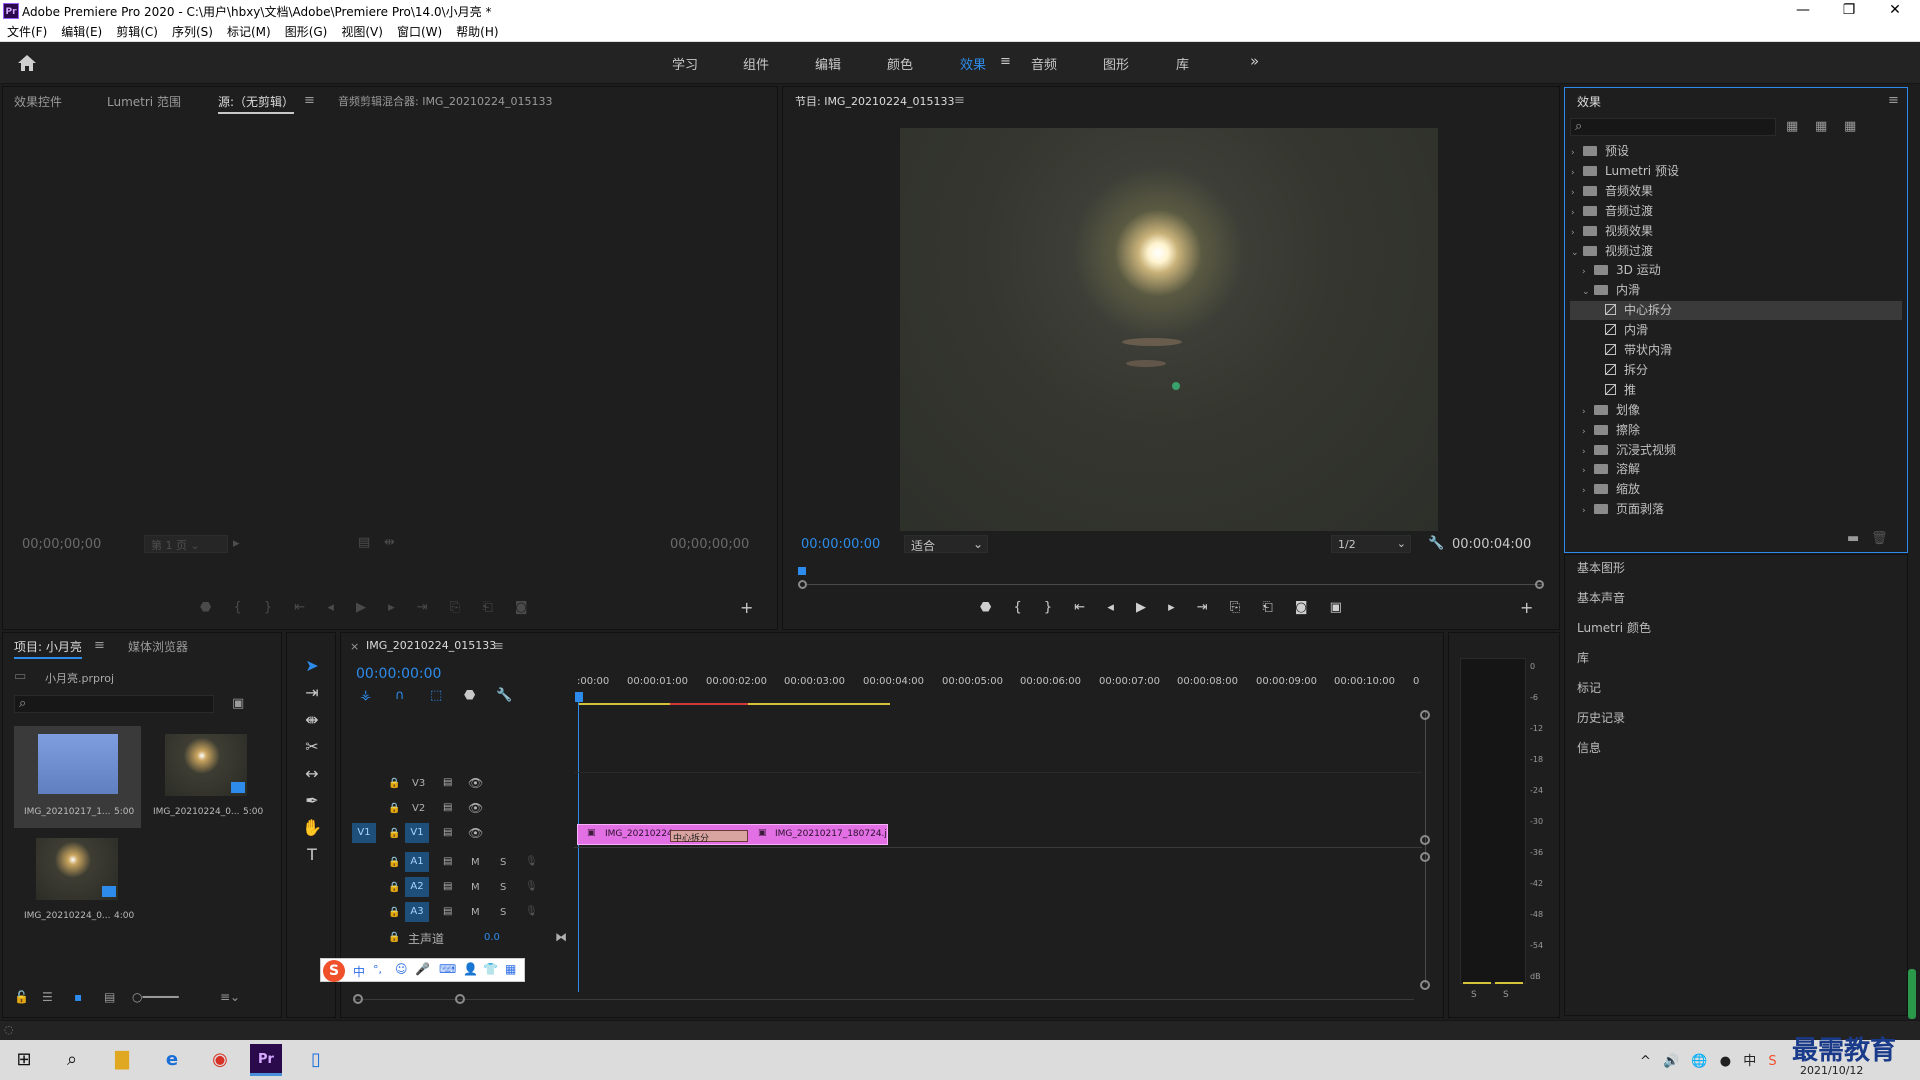 The height and width of the screenshot is (1080, 1920). Describe the element at coordinates (746, 608) in the screenshot. I see `source-add-button-icon: +` at that location.